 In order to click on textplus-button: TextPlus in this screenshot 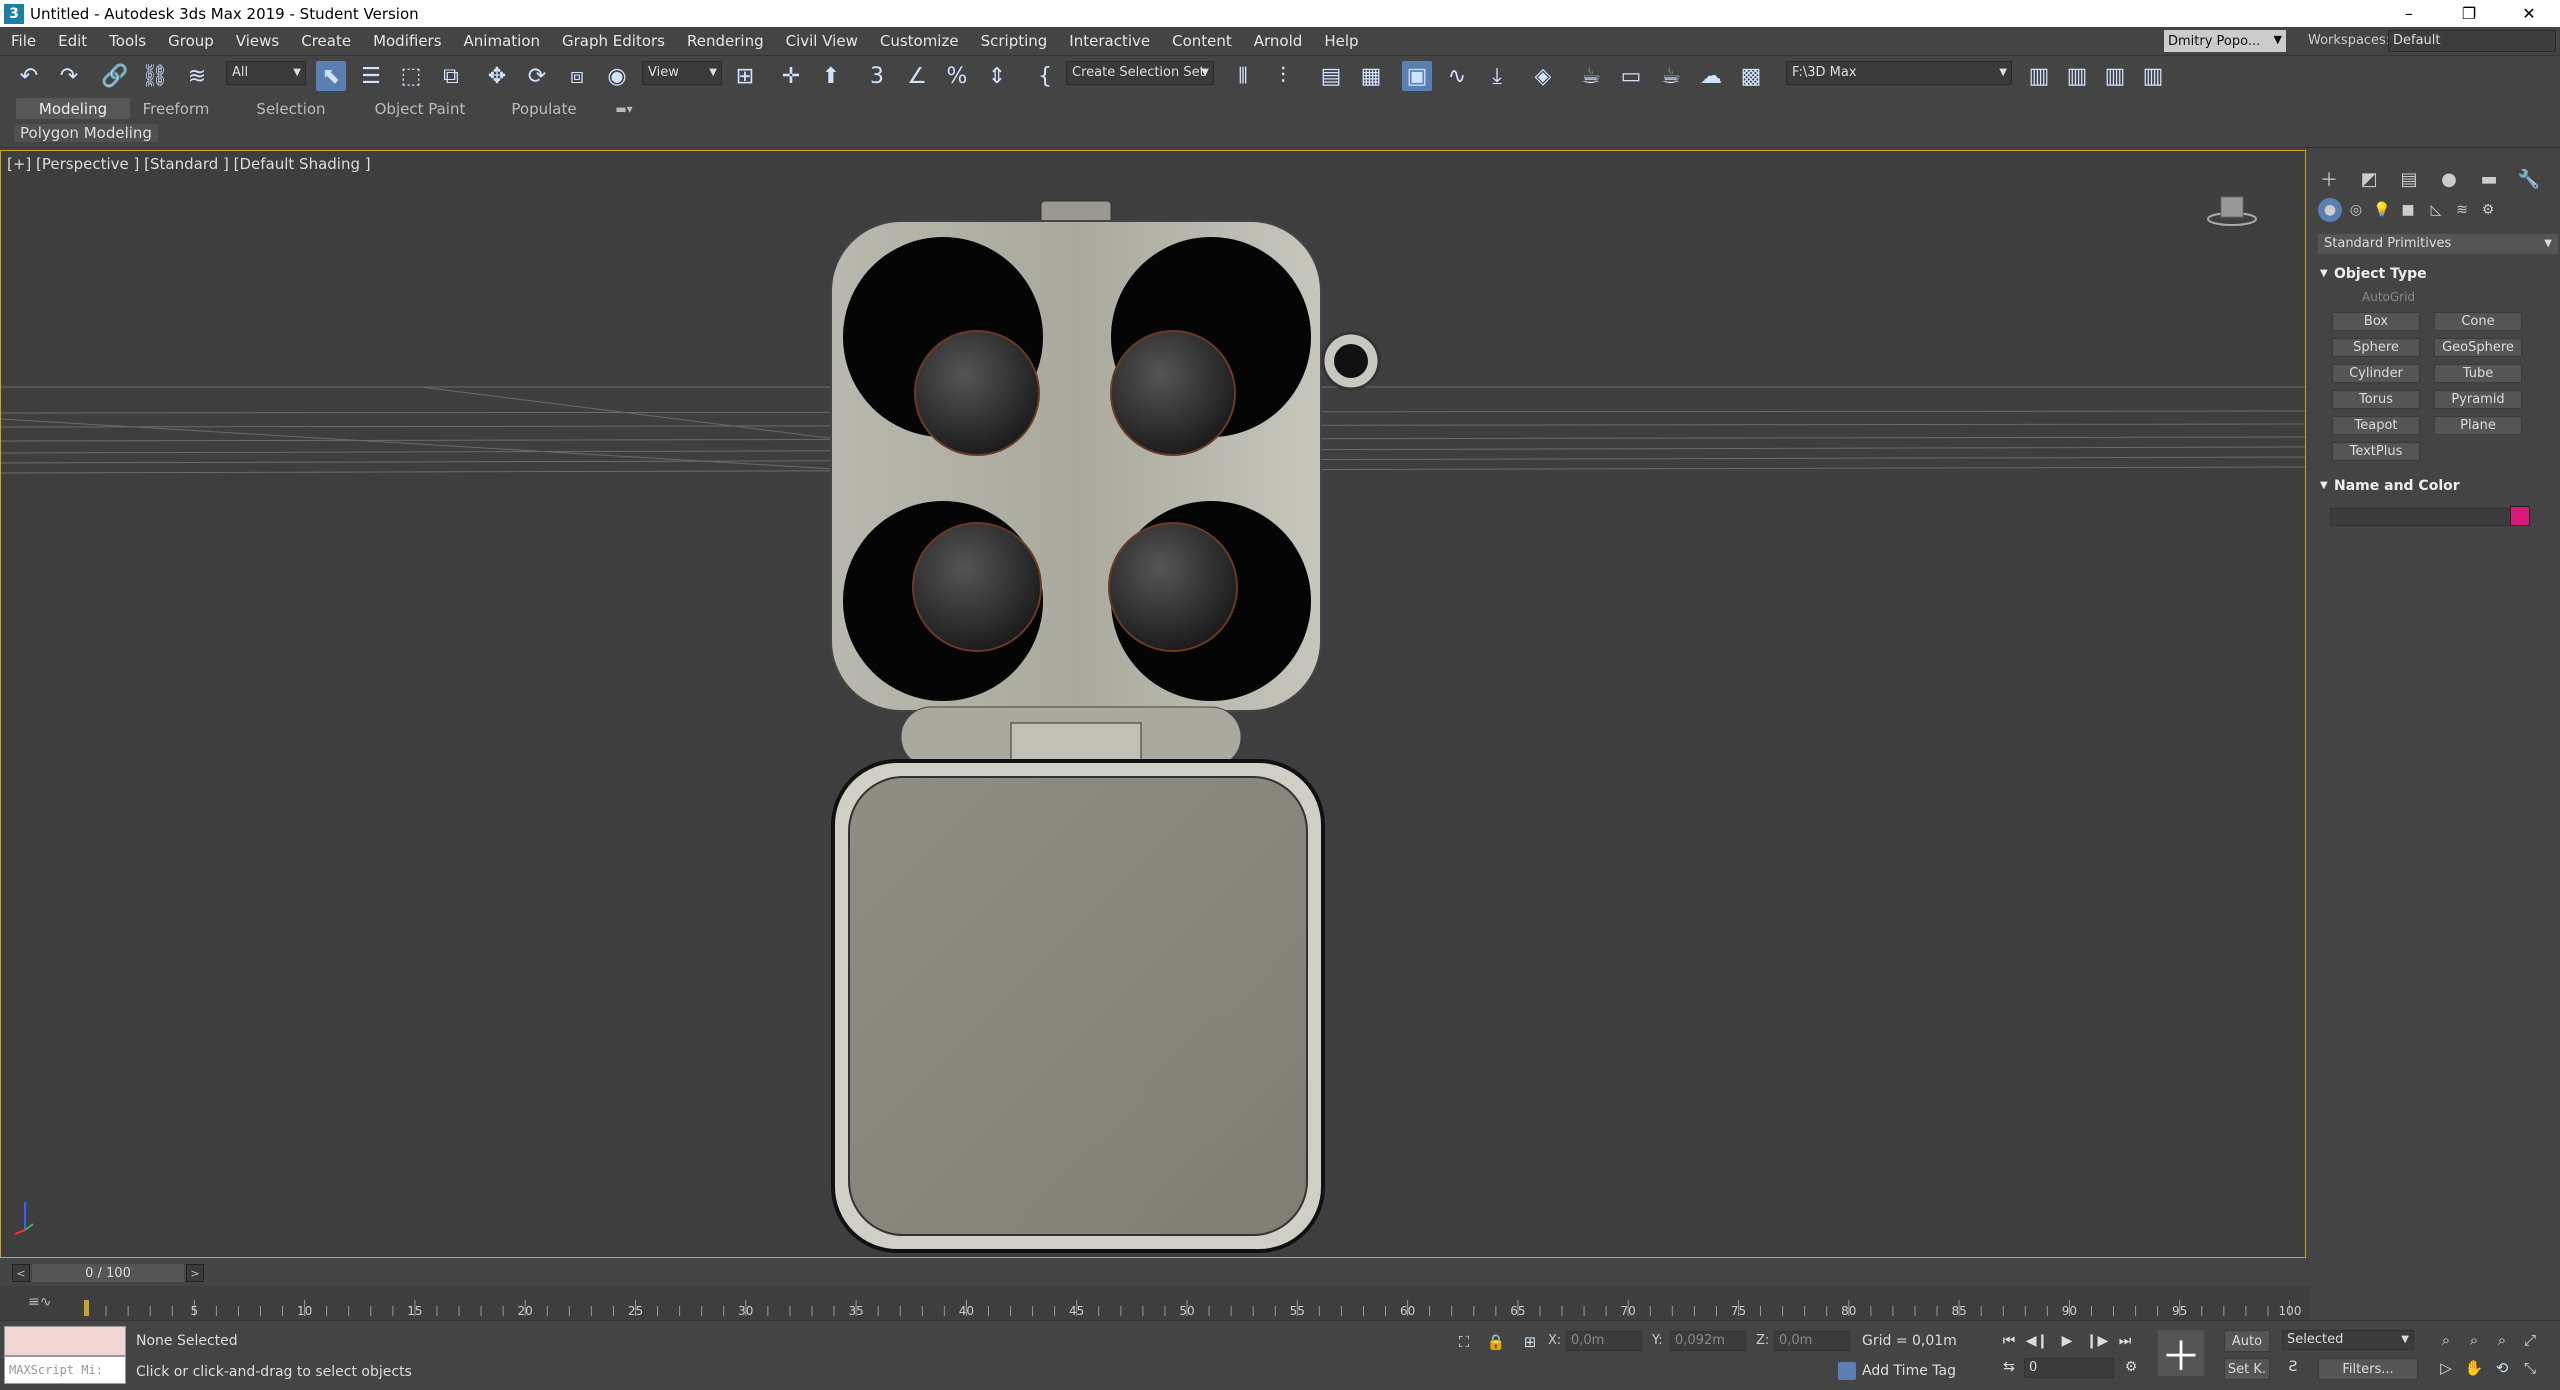, I will do `click(2376, 451)`.